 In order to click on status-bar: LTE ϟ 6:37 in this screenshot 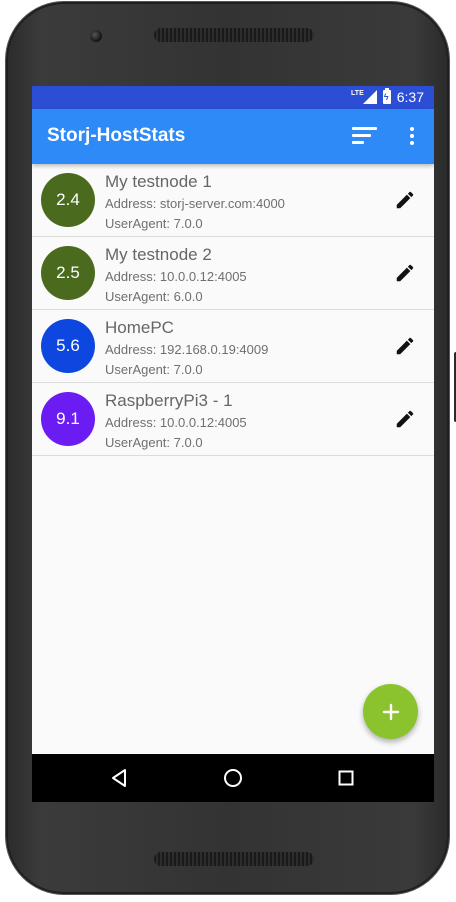, I will do `click(233, 97)`.